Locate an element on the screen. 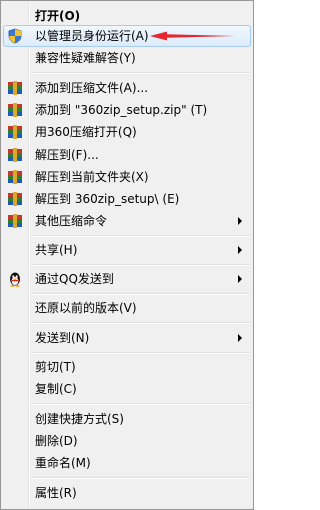 This screenshot has width=320, height=510. menu-item-send-via-qq-label: 通过QQ发送到 is located at coordinates (74, 279).